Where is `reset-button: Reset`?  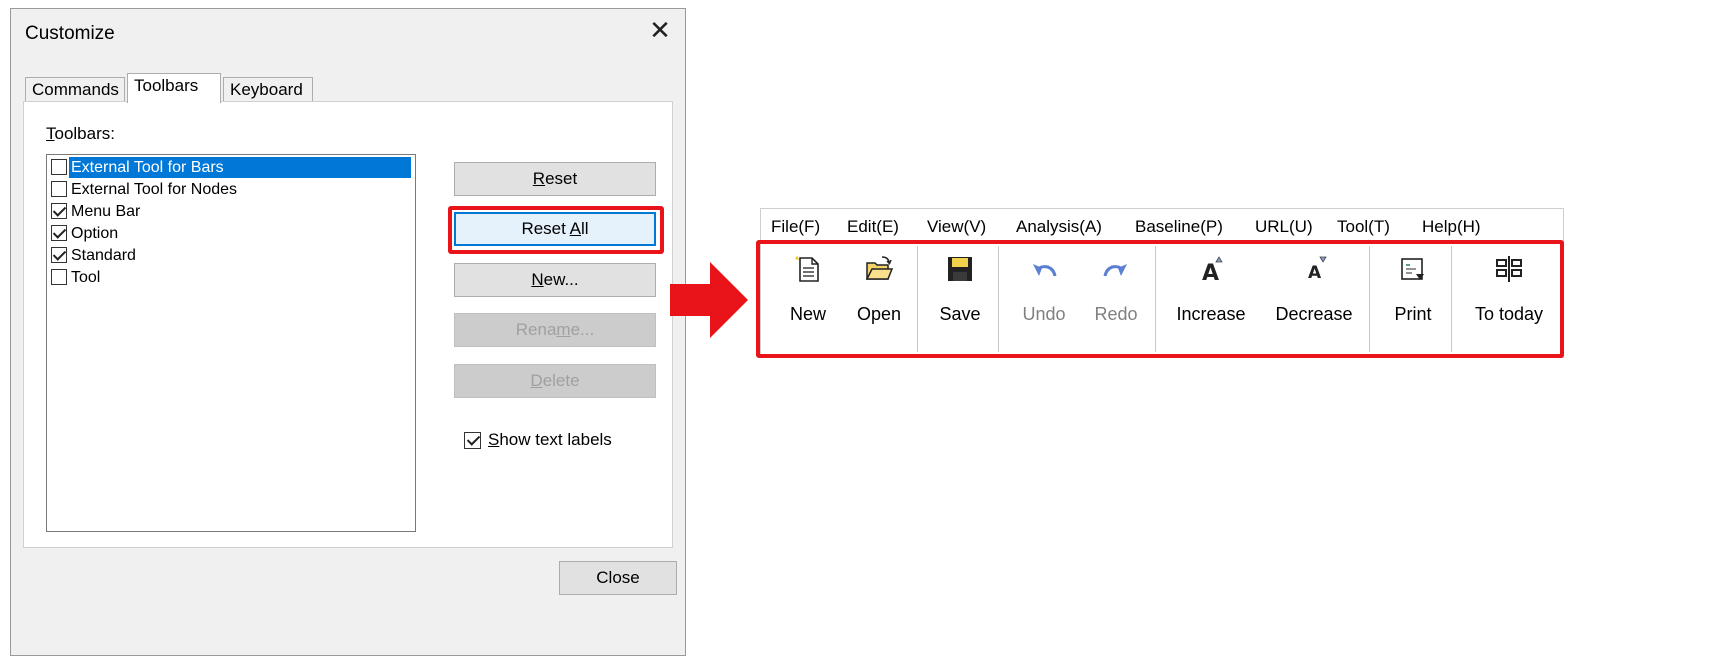
reset-button: Reset is located at coordinates (555, 179).